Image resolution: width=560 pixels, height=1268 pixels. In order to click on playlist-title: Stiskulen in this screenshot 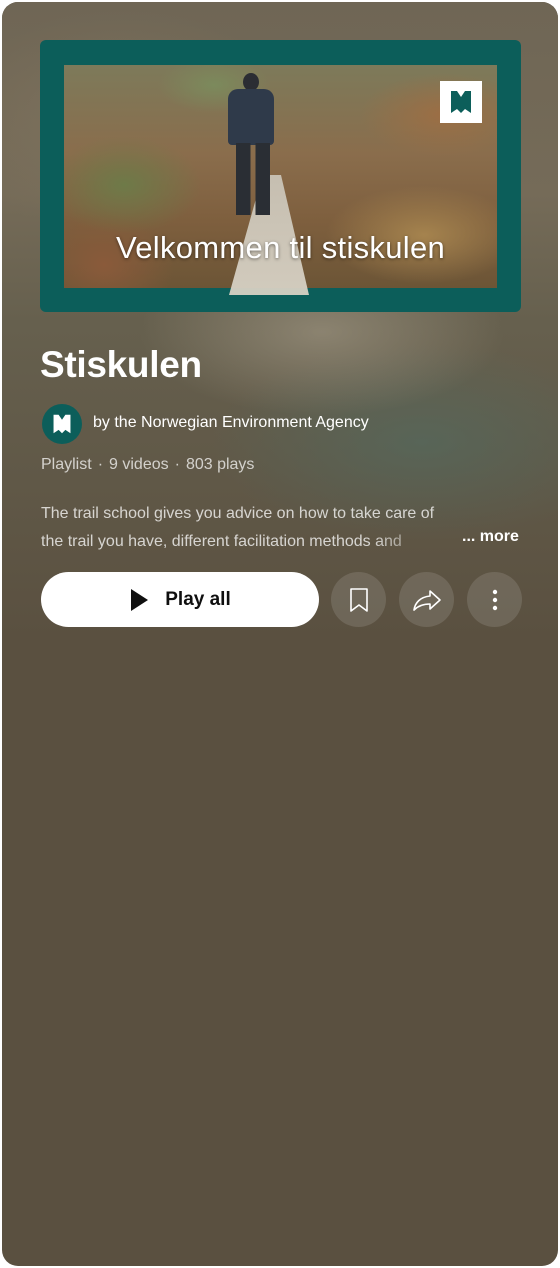, I will do `click(121, 364)`.